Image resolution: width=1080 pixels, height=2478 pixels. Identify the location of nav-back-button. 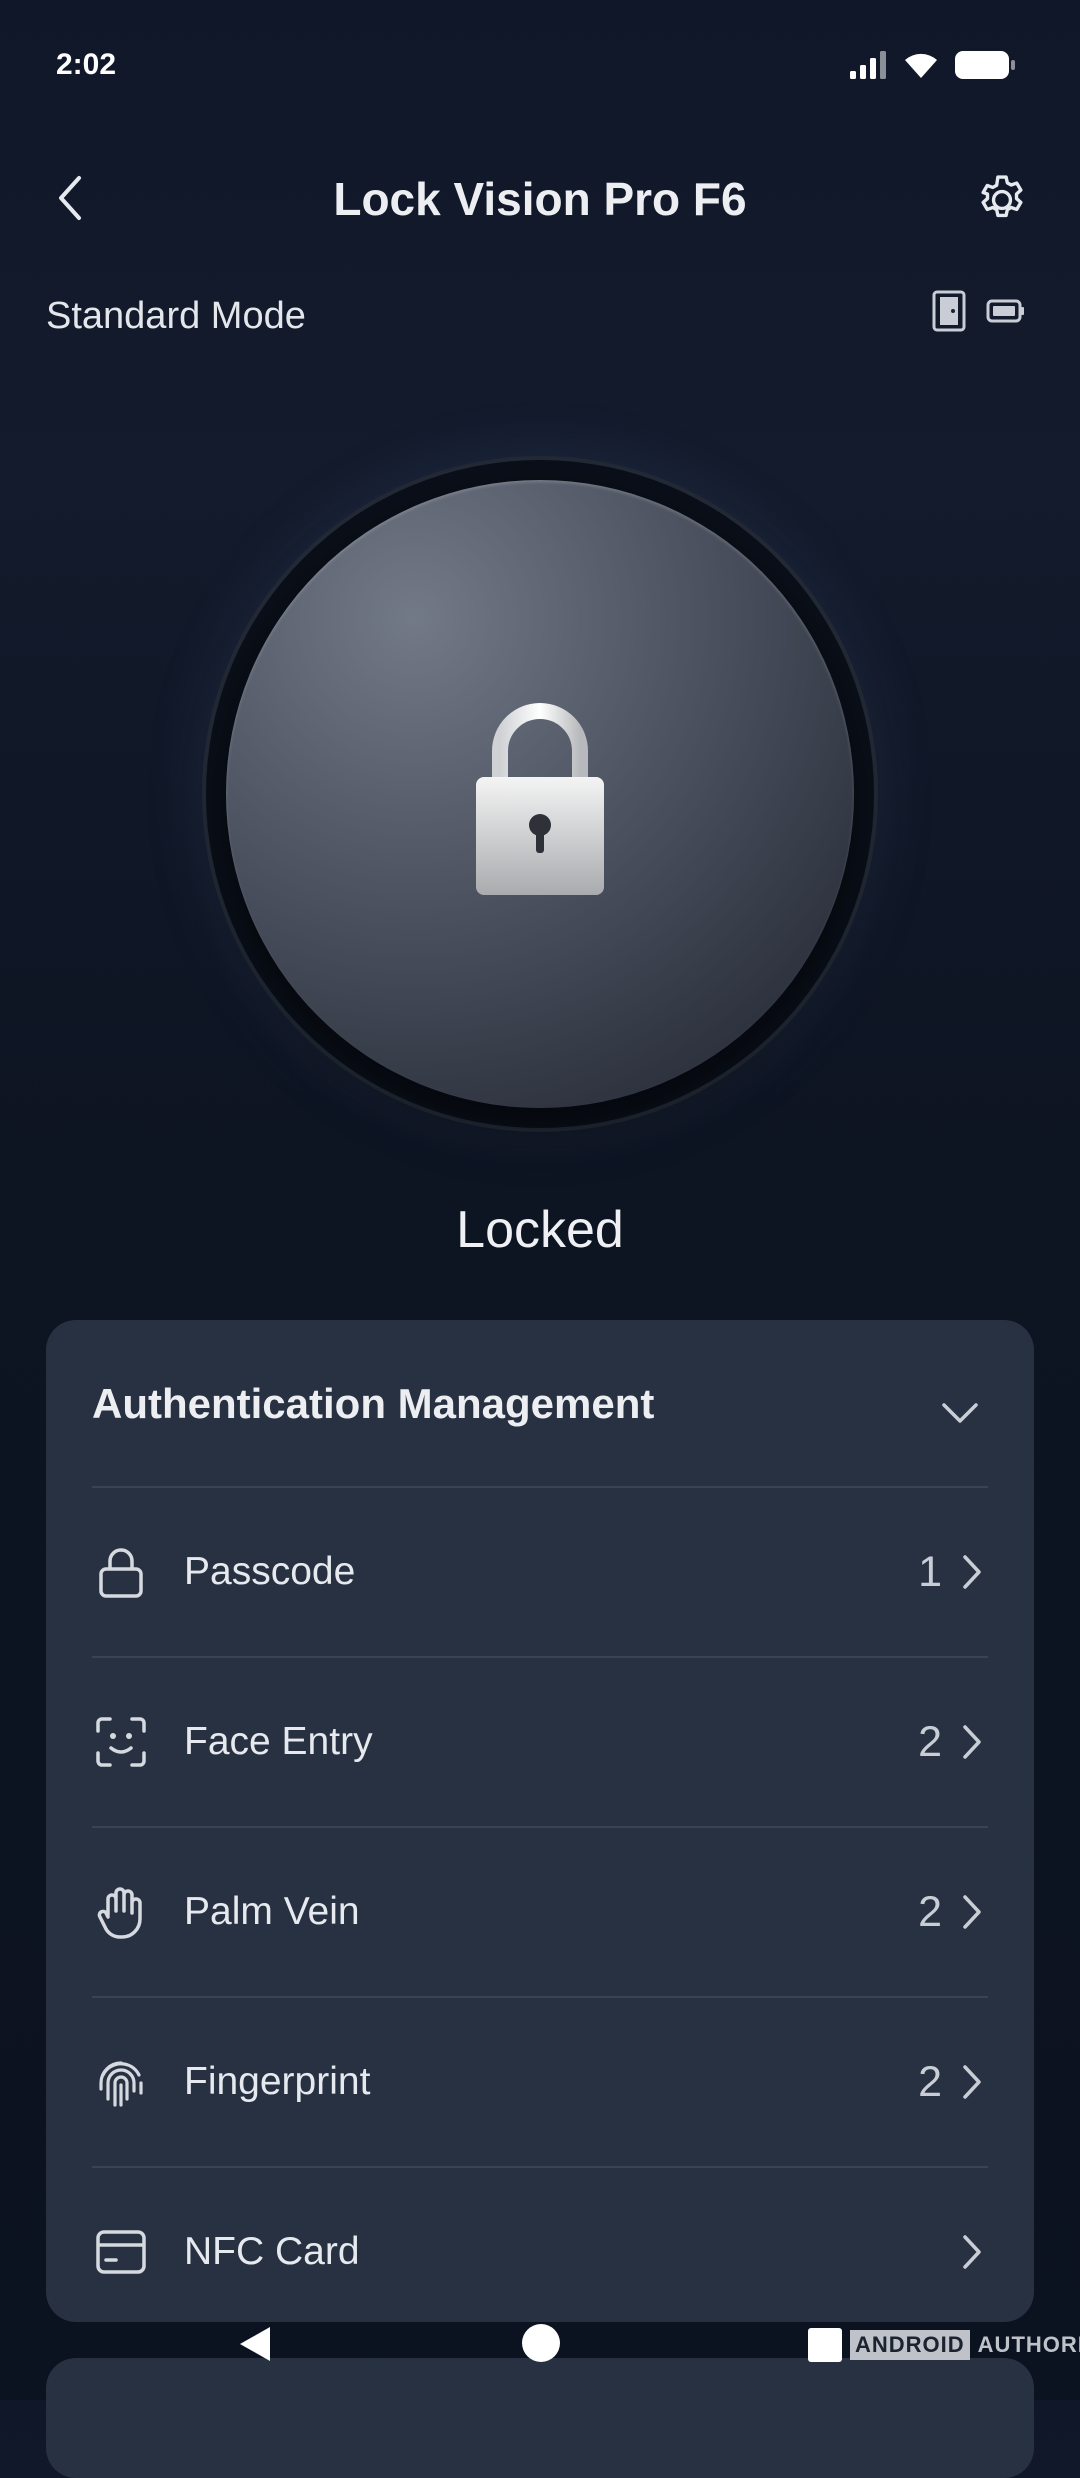
(255, 2346).